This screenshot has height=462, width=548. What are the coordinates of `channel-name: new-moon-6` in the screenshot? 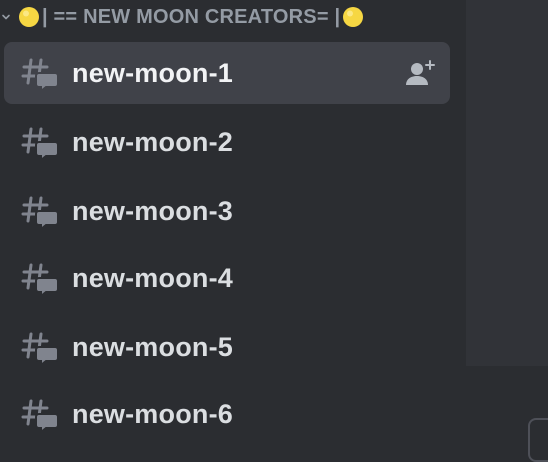 It's located at (152, 413).